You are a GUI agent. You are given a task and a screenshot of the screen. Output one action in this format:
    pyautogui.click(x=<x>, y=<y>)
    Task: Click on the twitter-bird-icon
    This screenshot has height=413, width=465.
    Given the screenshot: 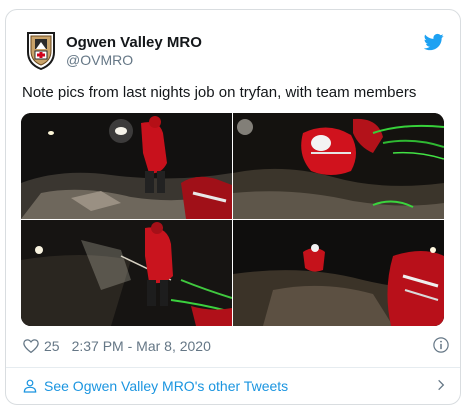 What is the action you would take?
    pyautogui.click(x=434, y=42)
    